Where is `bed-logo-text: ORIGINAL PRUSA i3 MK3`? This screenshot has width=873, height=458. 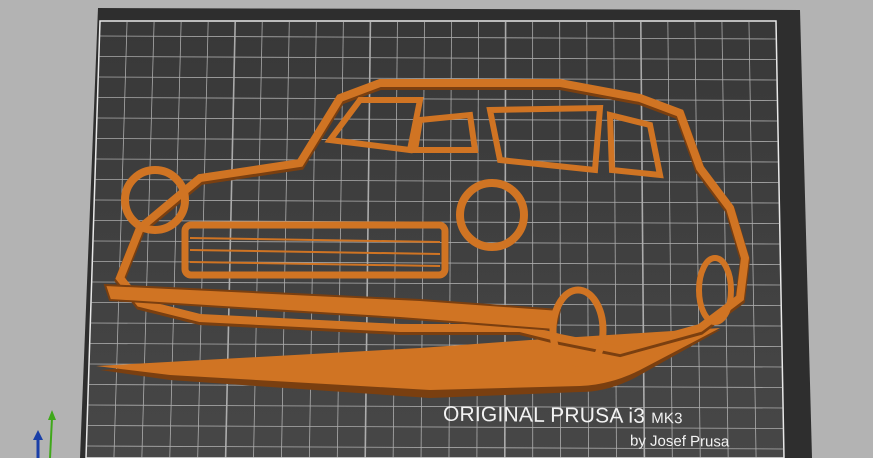
bed-logo-text: ORIGINAL PRUSA i3 MK3 is located at coordinates (563, 416).